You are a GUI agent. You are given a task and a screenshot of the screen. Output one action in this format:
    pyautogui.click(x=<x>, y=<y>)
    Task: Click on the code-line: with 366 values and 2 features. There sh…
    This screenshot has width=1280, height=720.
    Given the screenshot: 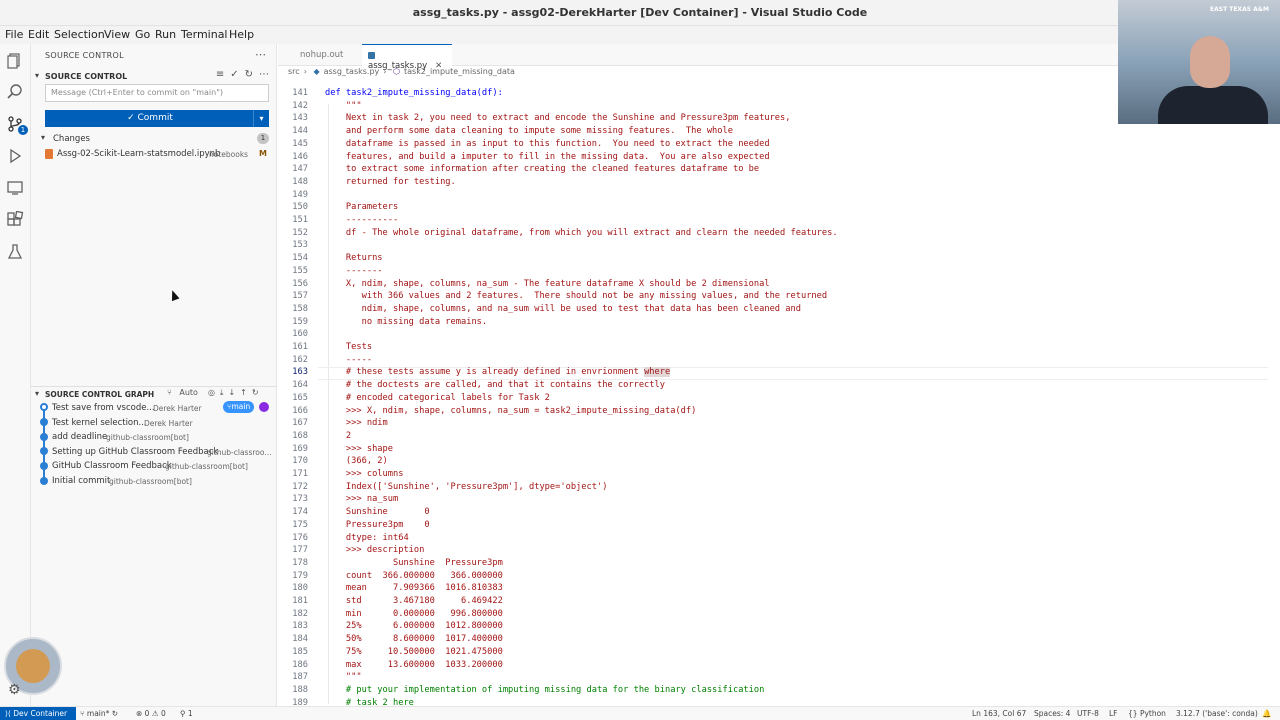 What is the action you would take?
    pyautogui.click(x=576, y=296)
    